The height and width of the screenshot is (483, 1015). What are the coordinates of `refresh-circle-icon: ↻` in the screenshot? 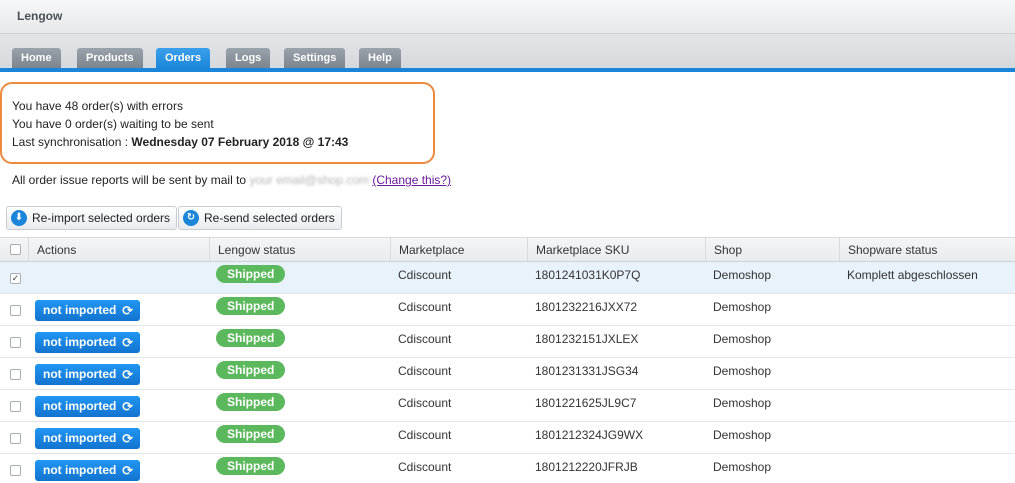 It's located at (191, 218).